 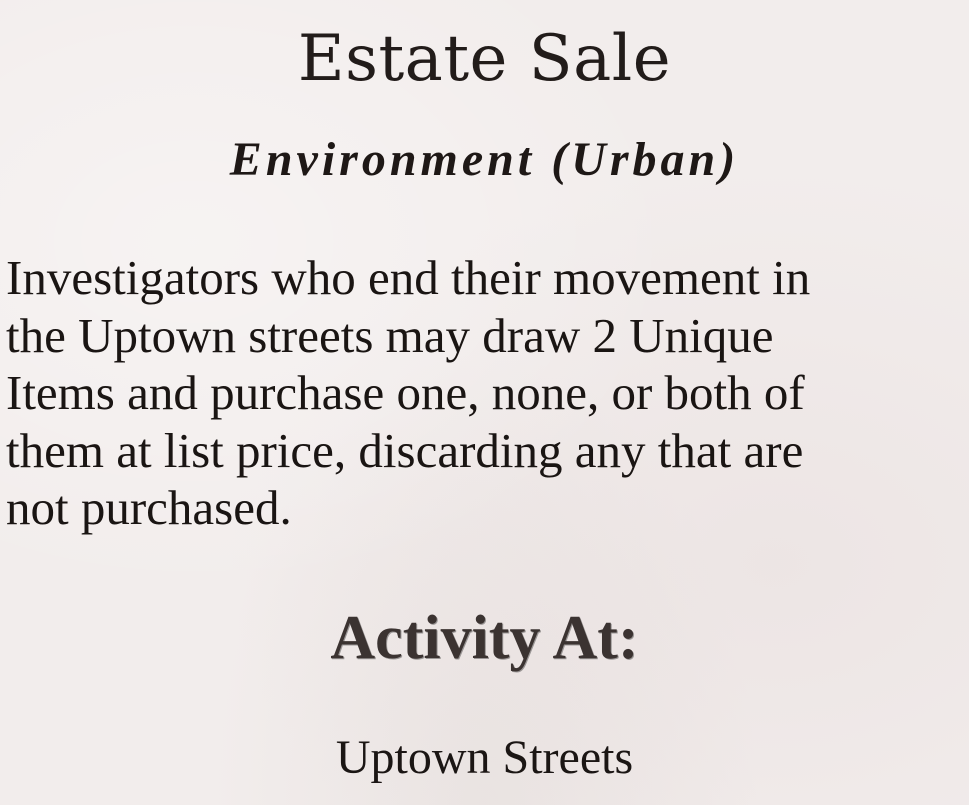 What do you see at coordinates (405, 392) in the screenshot?
I see `body-line: Items and purchase one, none, or both of` at bounding box center [405, 392].